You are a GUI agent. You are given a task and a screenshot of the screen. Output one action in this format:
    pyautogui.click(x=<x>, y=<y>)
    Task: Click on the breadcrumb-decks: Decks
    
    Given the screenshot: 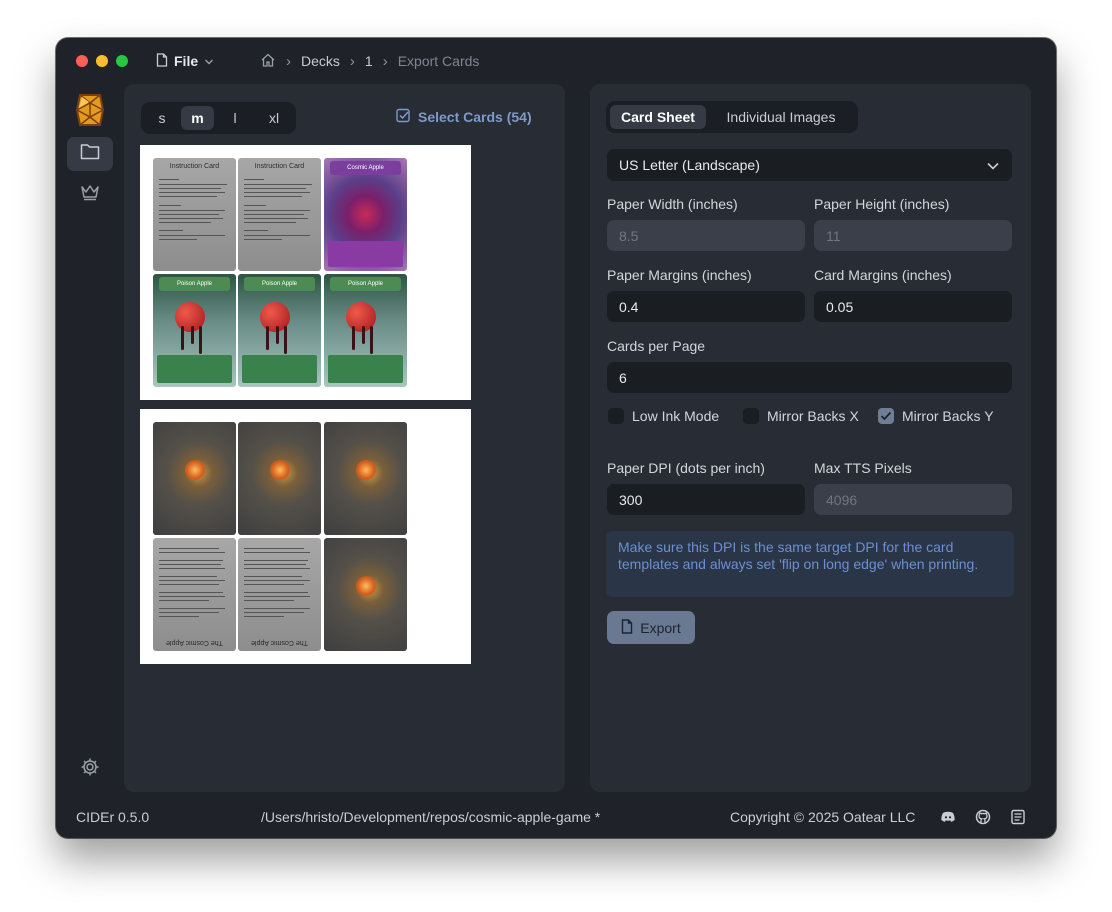 What is the action you would take?
    pyautogui.click(x=320, y=61)
    